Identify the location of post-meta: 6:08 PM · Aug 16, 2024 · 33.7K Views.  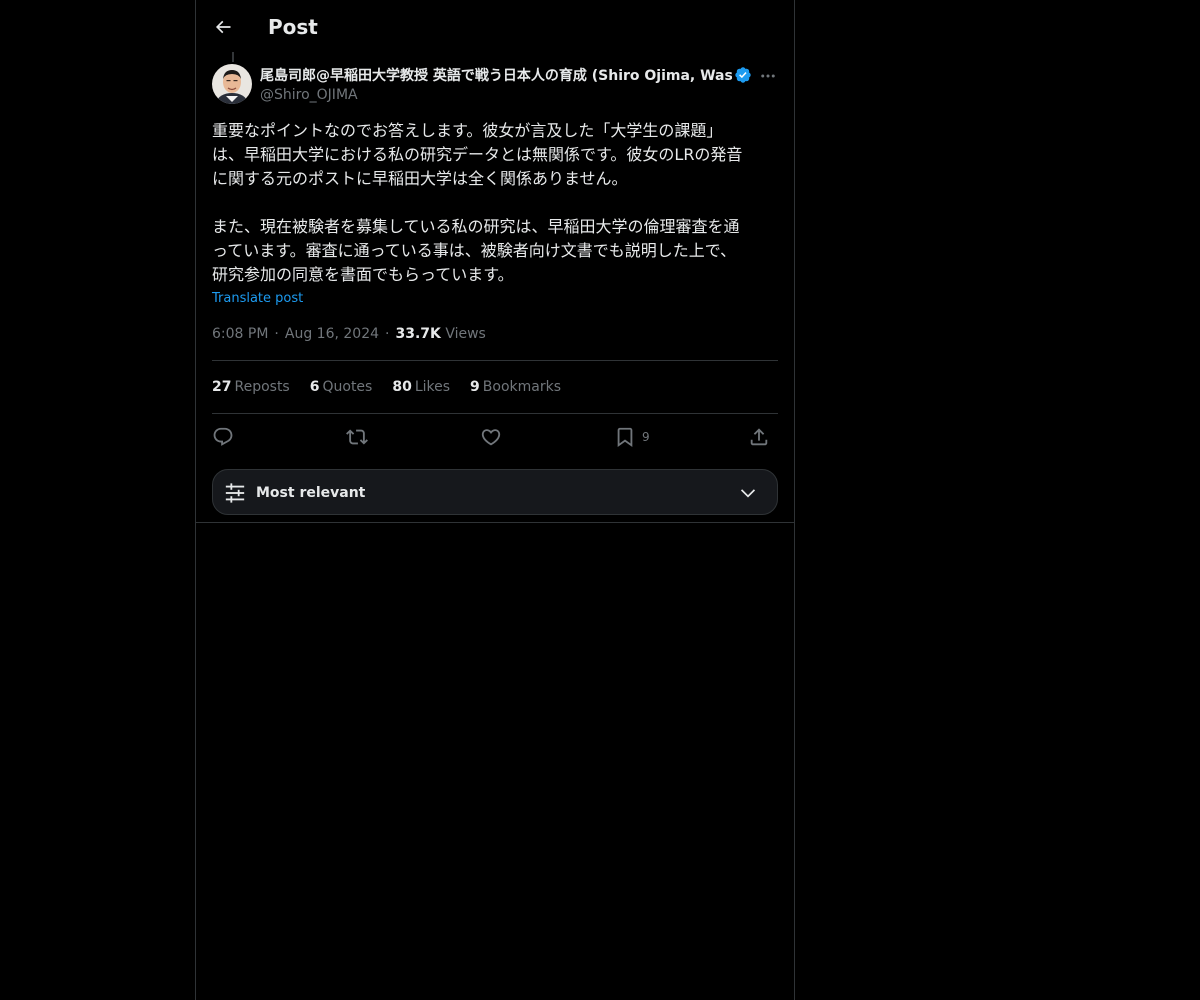
(349, 334).